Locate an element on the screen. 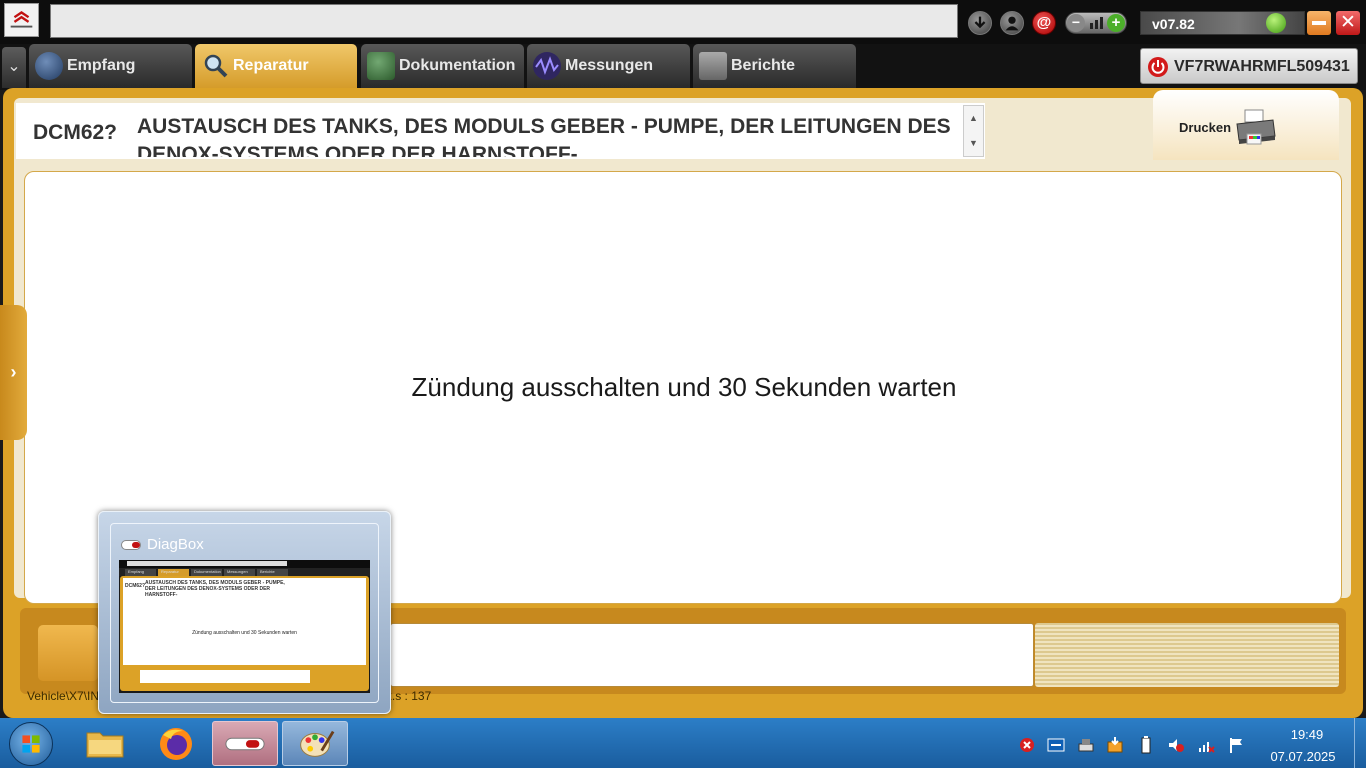 This screenshot has height=768, width=1366. windows-taskbar is located at coordinates (683, 743).